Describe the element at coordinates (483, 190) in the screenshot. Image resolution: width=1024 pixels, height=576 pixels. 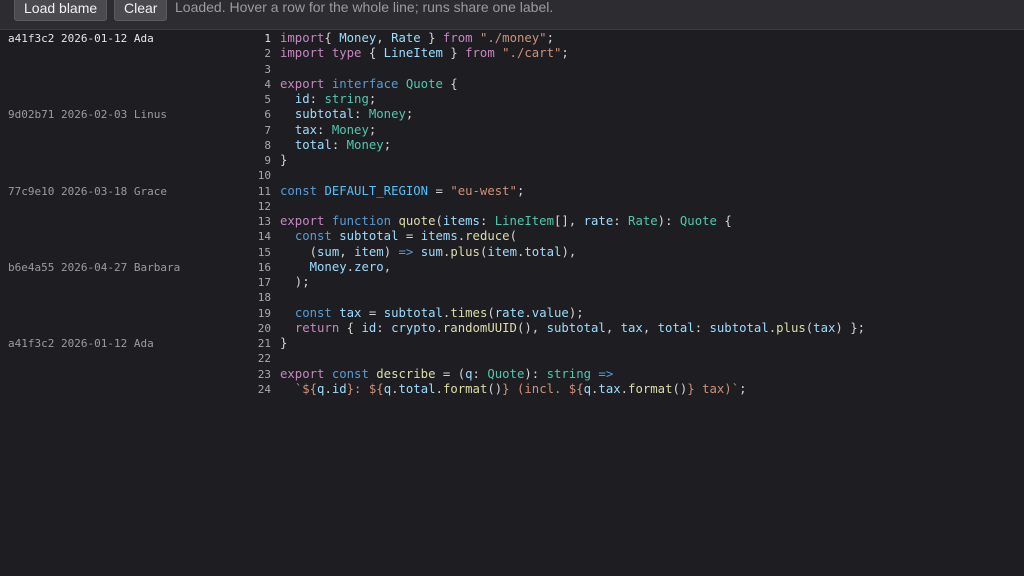
I see `code-token: "eu-west"` at that location.